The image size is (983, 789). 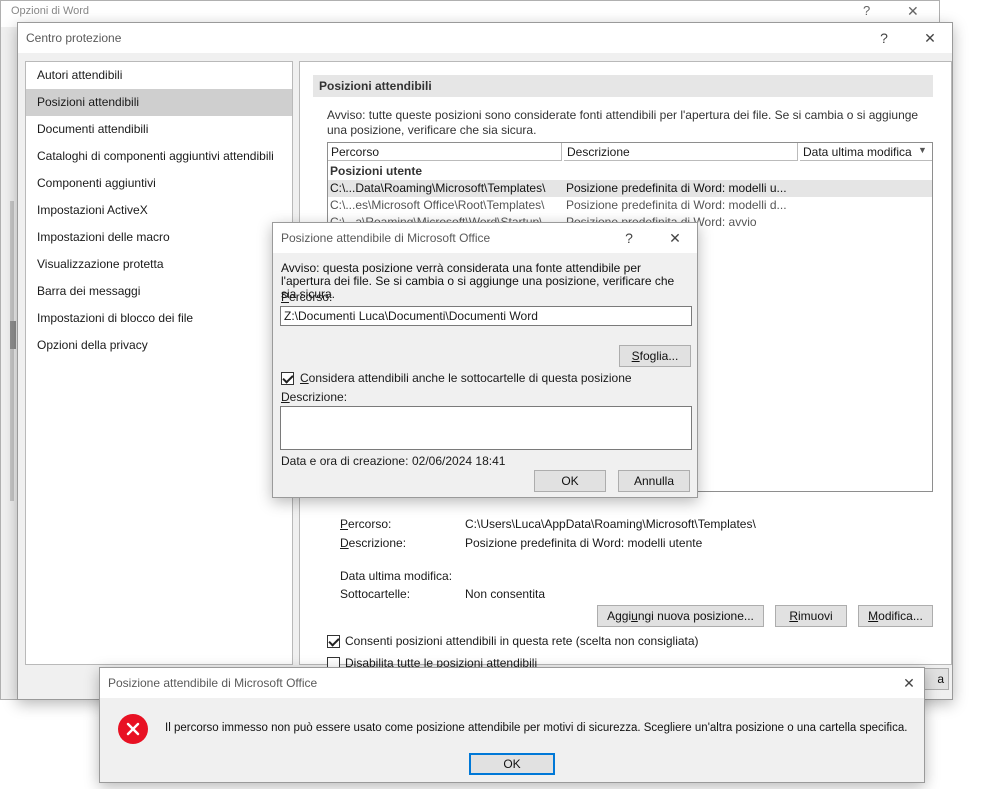 I want to click on created-label: Data e ora di creazione:, so click(x=345, y=461).